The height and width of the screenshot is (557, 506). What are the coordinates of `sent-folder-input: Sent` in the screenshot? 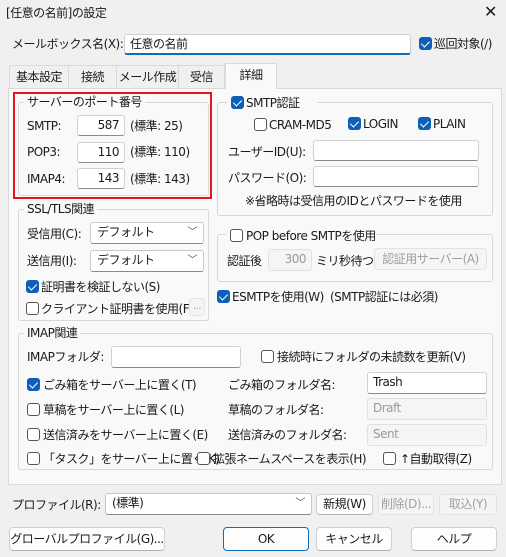 It's located at (427, 435).